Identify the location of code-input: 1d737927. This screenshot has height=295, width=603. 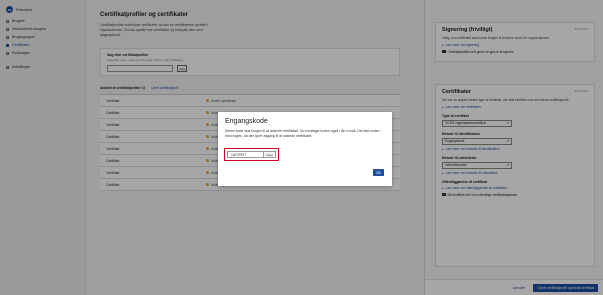
(245, 154).